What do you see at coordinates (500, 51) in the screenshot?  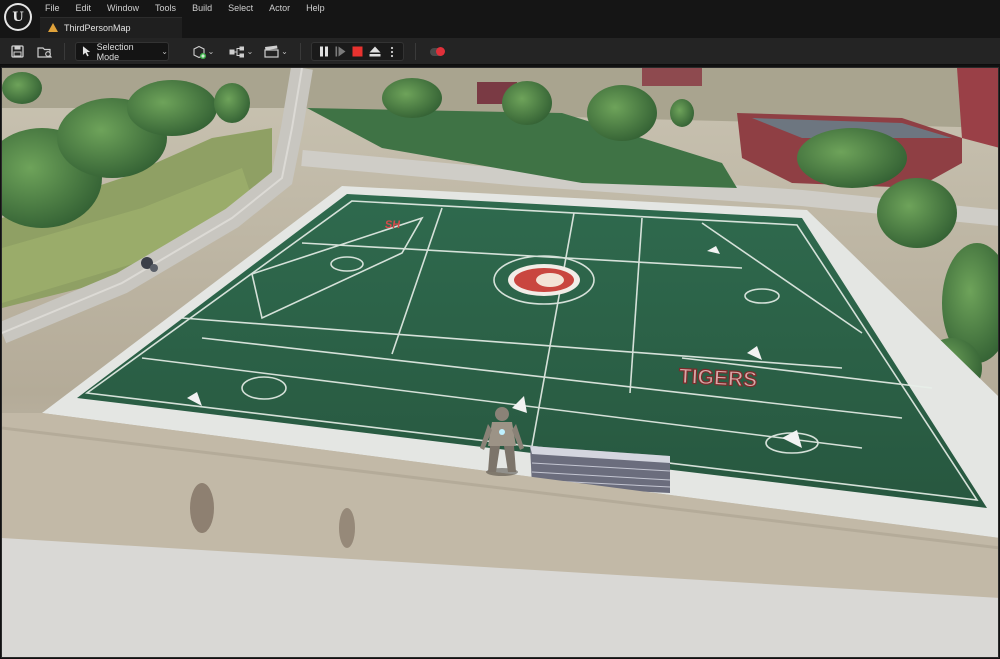 I see `main-toolbar: Selection Mode ⌄ ⌄ ⌄ ⌄` at bounding box center [500, 51].